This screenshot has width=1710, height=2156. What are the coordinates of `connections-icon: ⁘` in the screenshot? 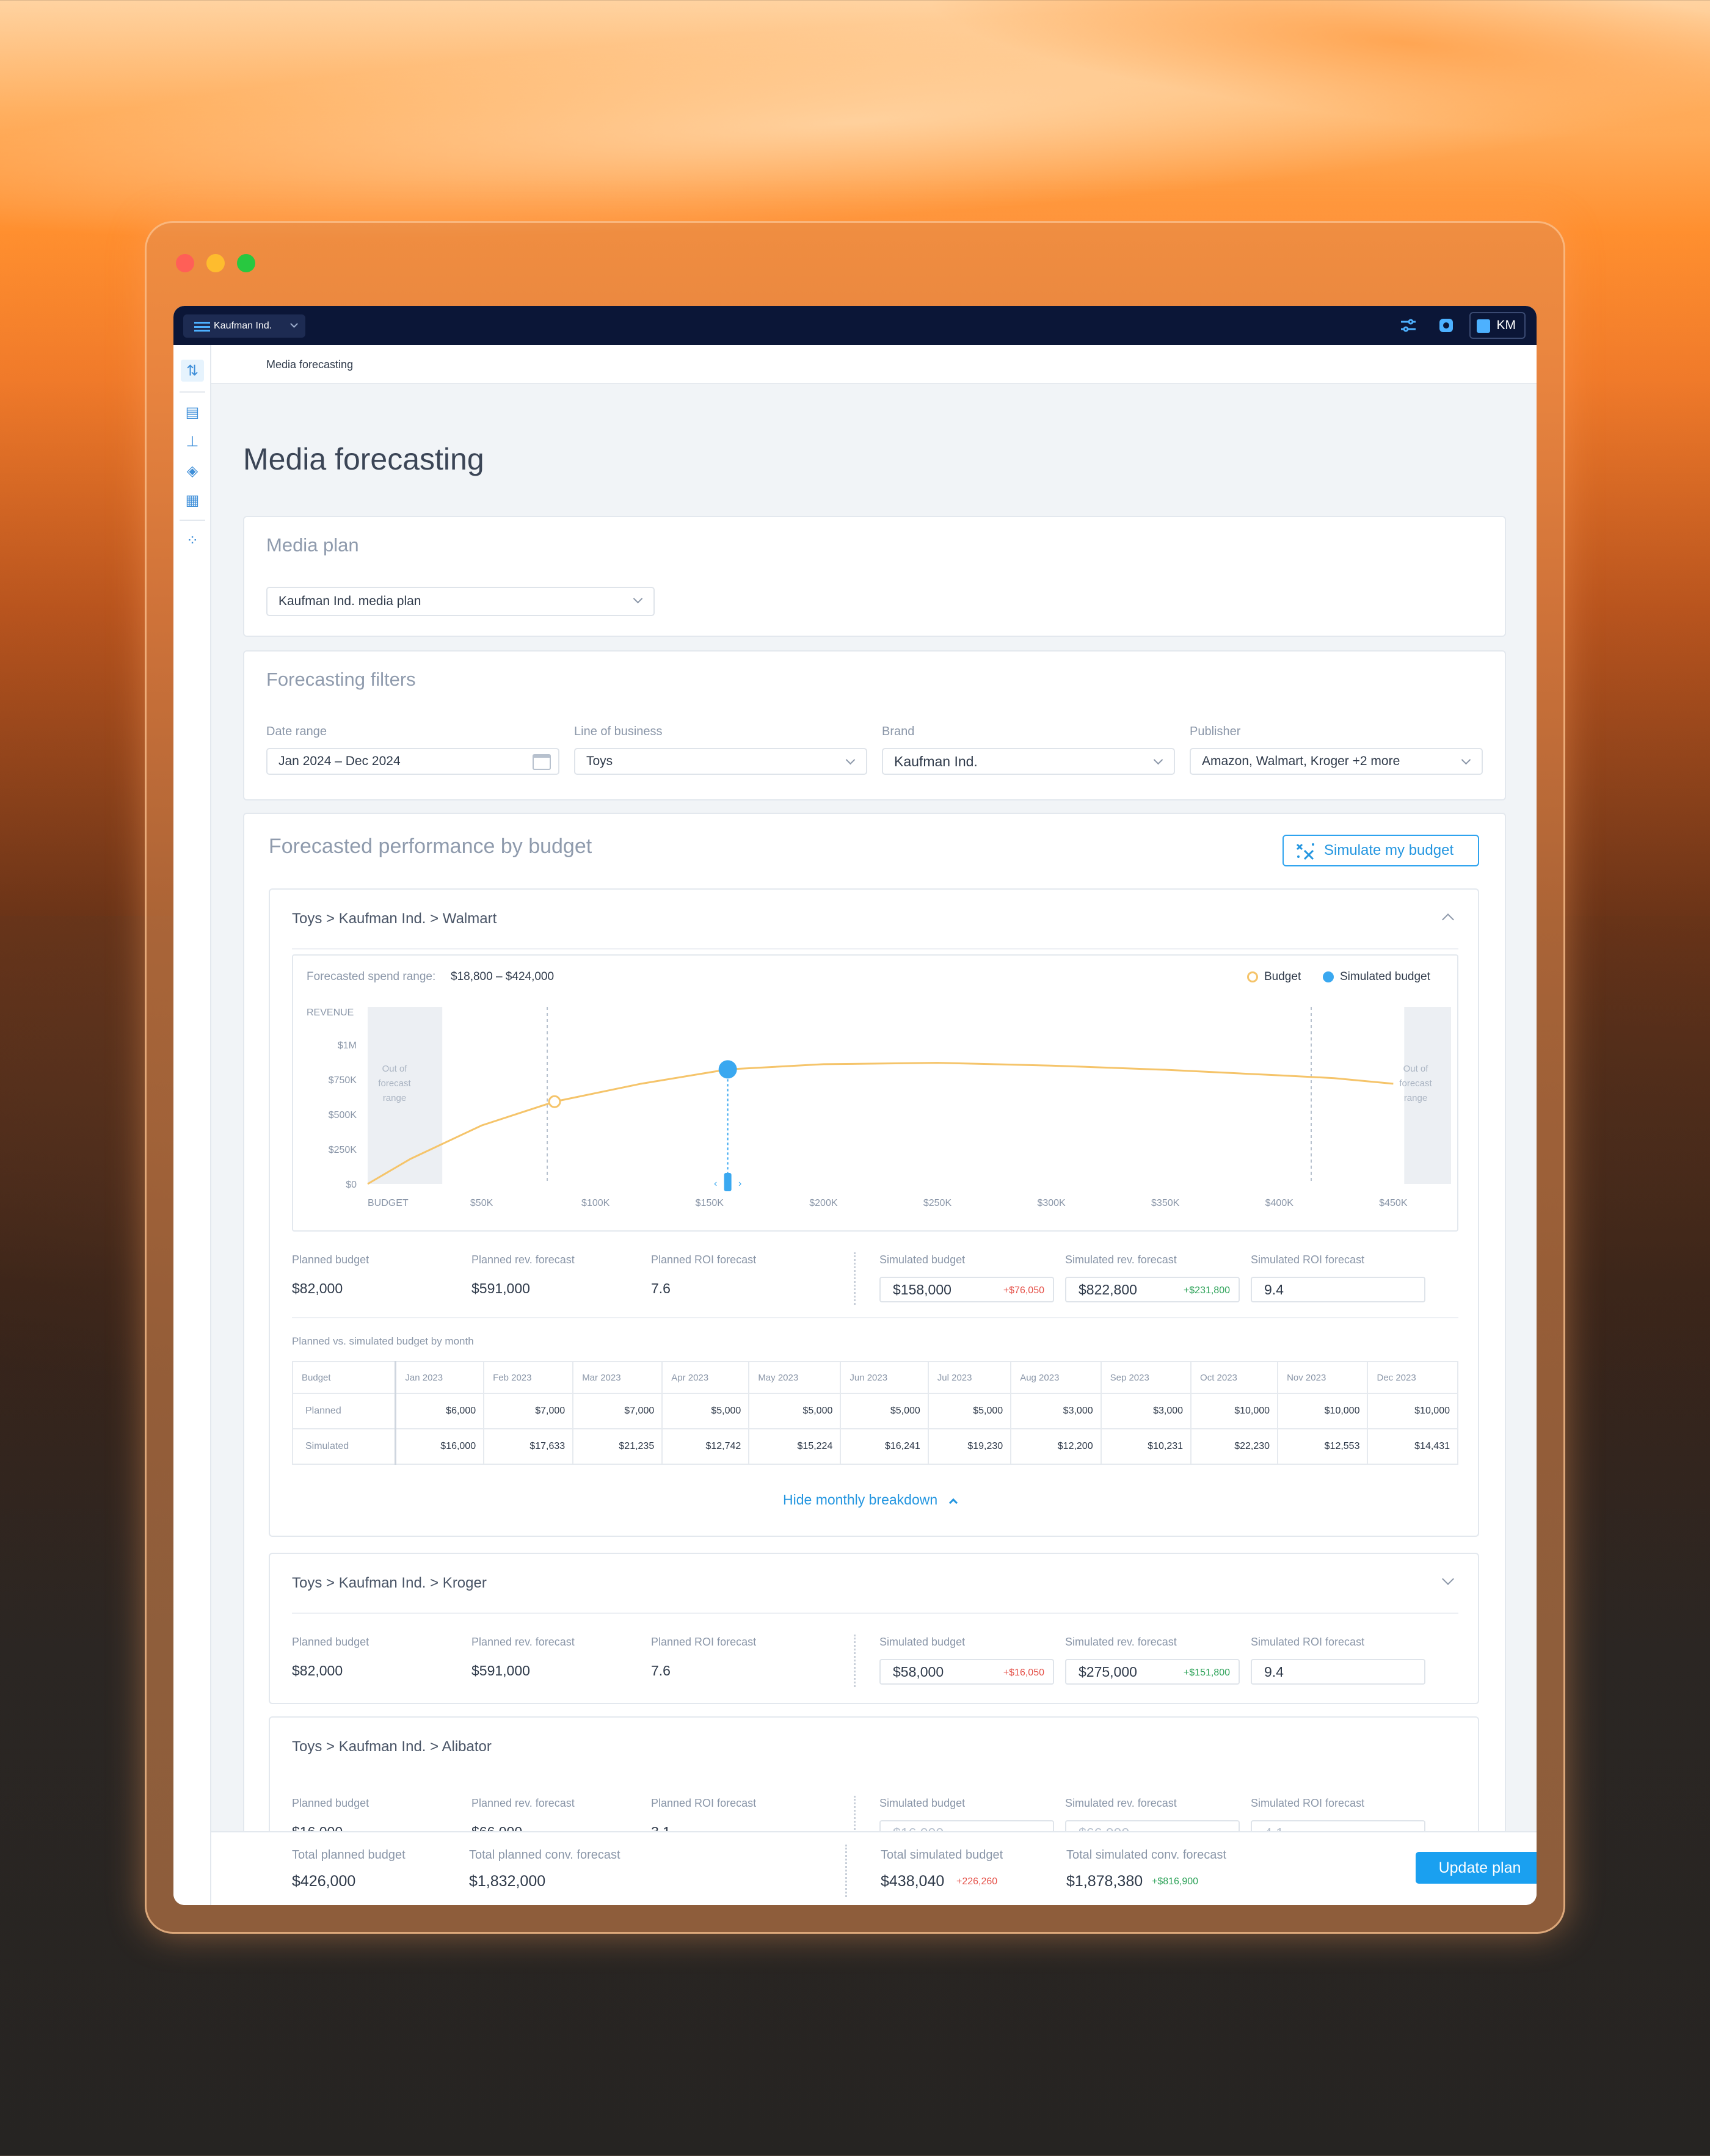 It's located at (192, 540).